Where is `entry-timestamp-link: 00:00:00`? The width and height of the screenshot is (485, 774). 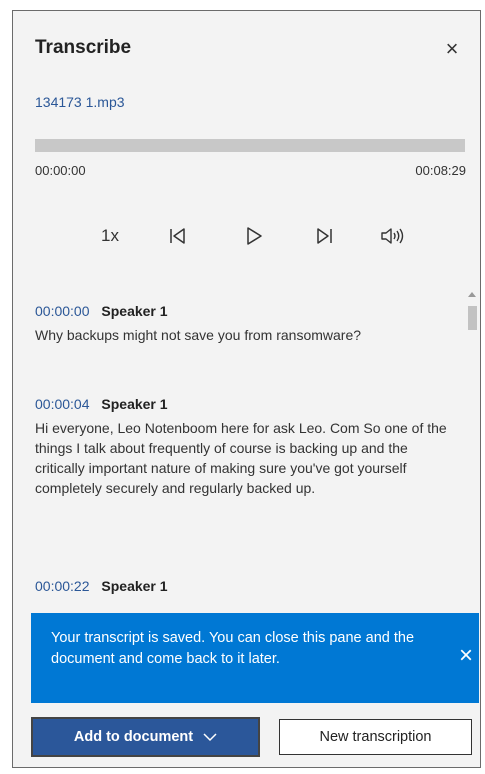 entry-timestamp-link: 00:00:00 is located at coordinates (62, 311).